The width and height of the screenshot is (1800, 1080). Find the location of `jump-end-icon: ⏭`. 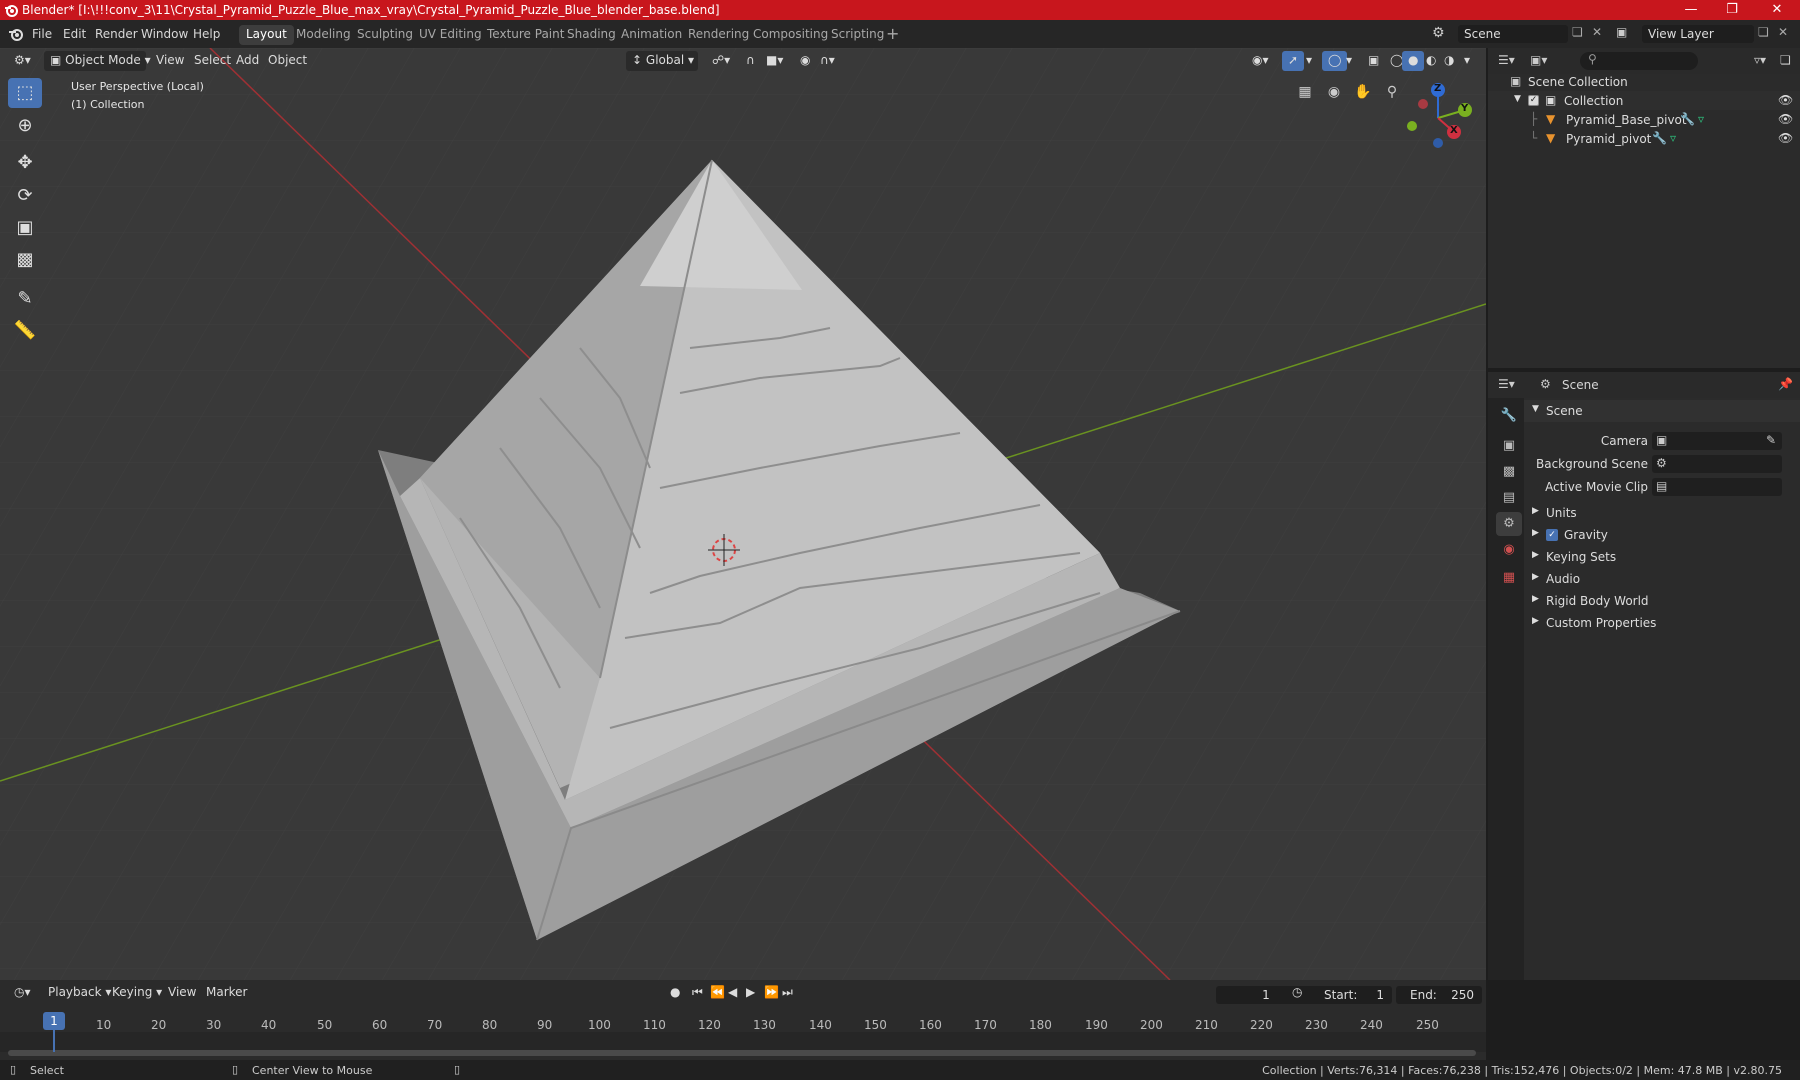

jump-end-icon: ⏭ is located at coordinates (787, 993).